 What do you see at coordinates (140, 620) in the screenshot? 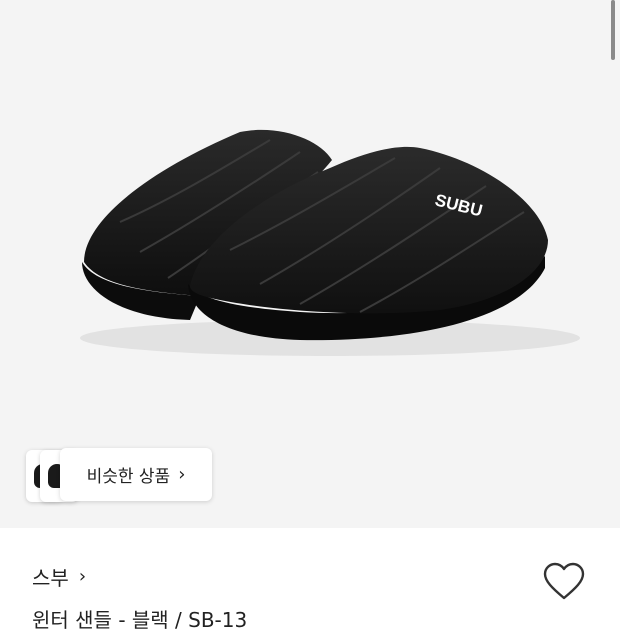
I see `product-title: 윈터 샌들 - 블랙 / SB-13` at bounding box center [140, 620].